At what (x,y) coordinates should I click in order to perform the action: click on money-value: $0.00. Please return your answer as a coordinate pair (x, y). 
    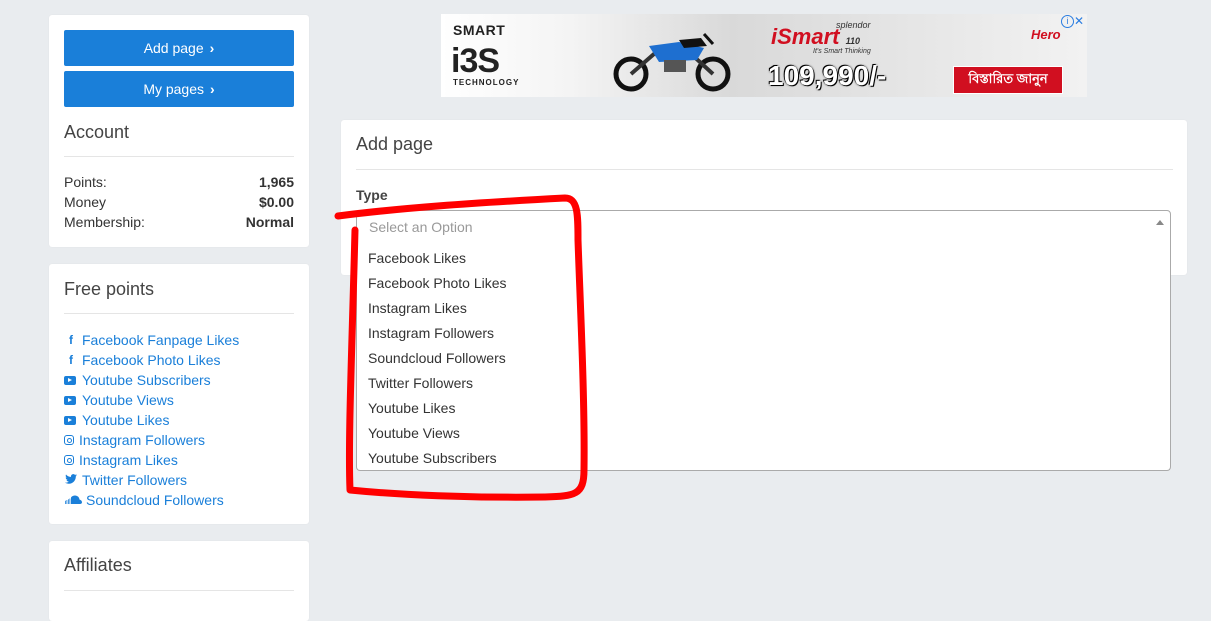
    Looking at the image, I should click on (276, 202).